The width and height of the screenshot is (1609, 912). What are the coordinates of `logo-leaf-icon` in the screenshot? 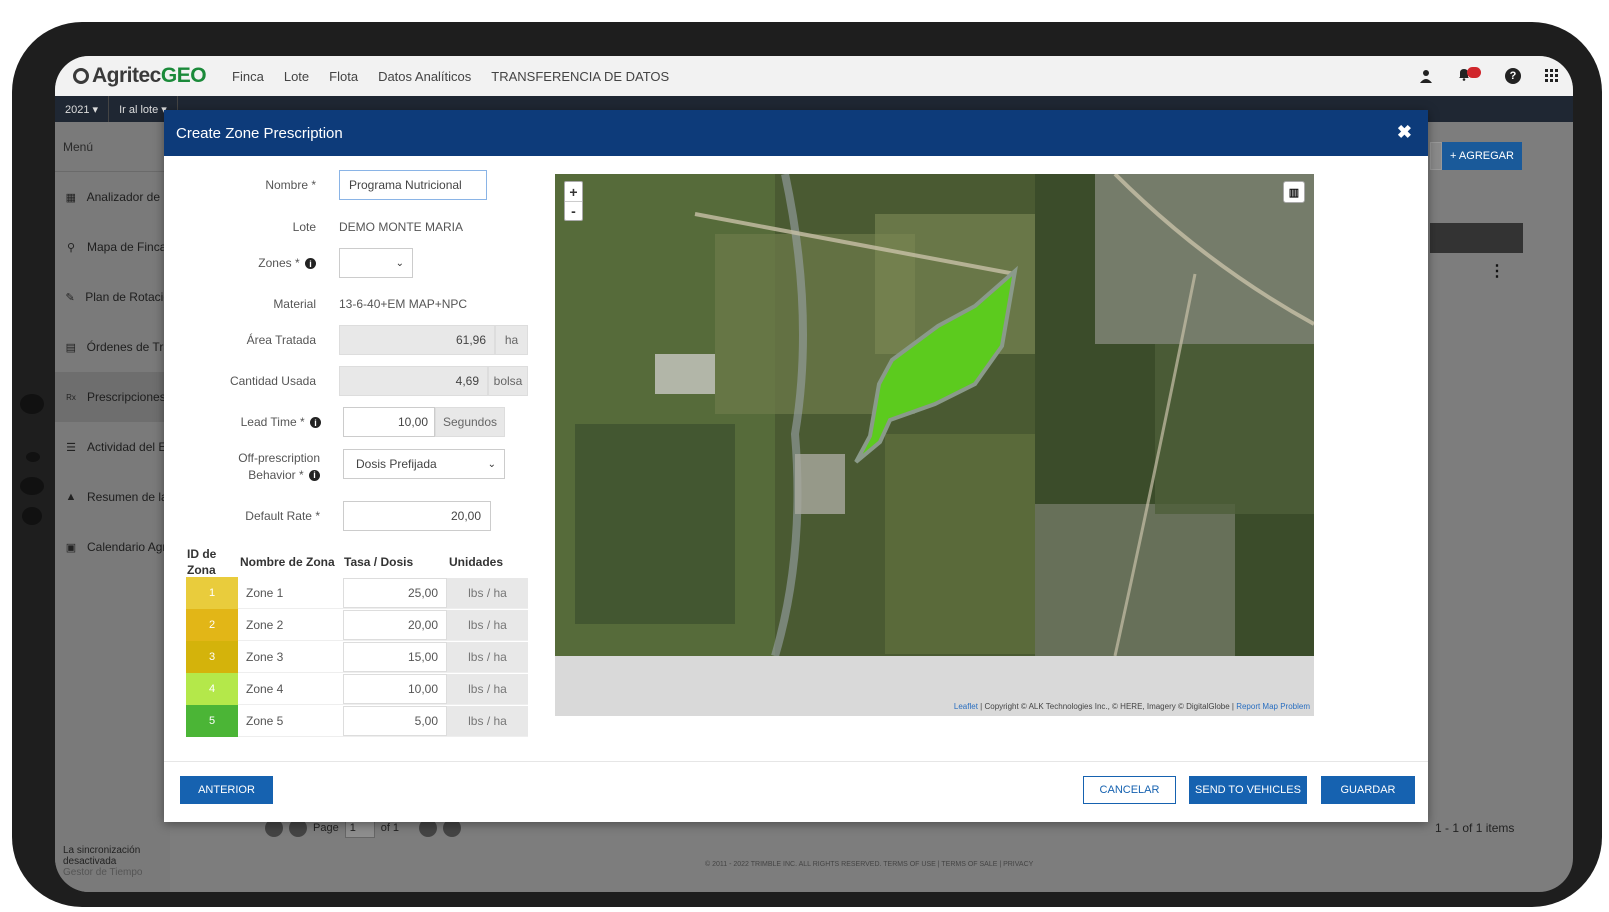 It's located at (81, 76).